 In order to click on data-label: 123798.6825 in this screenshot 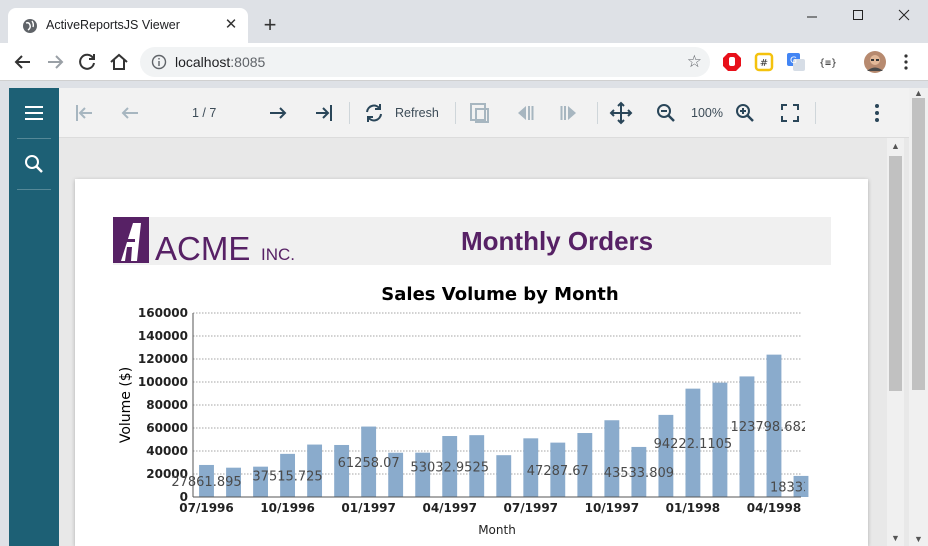, I will do `click(774, 427)`.